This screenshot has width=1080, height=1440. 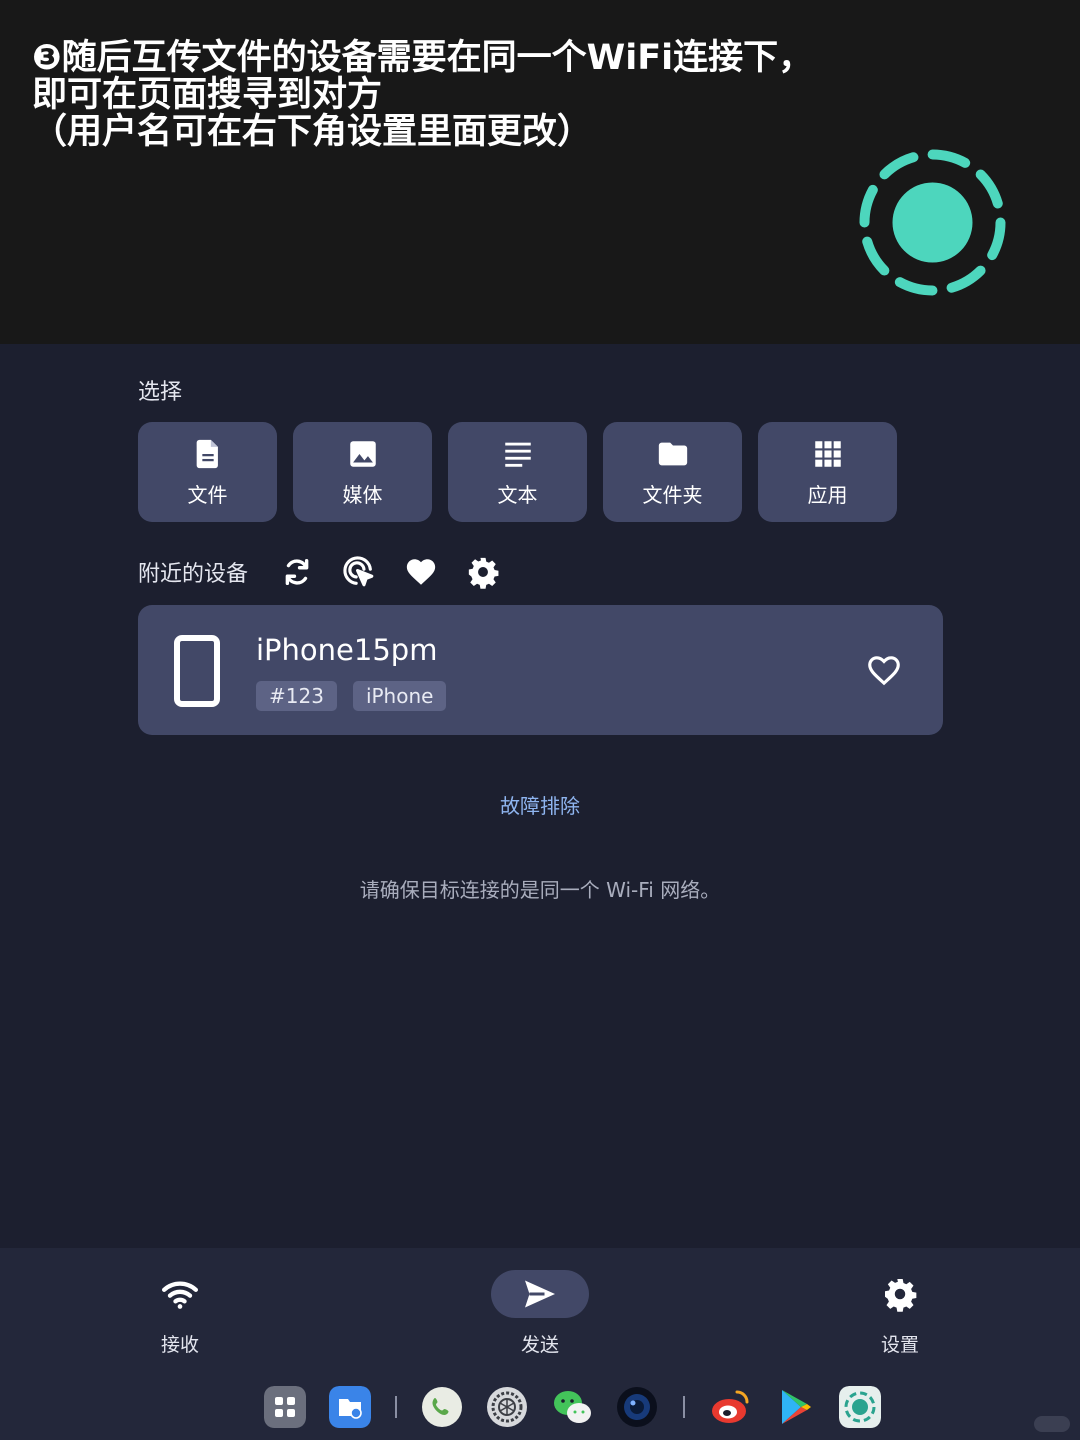 I want to click on apps-grid-icon, so click(x=827, y=453).